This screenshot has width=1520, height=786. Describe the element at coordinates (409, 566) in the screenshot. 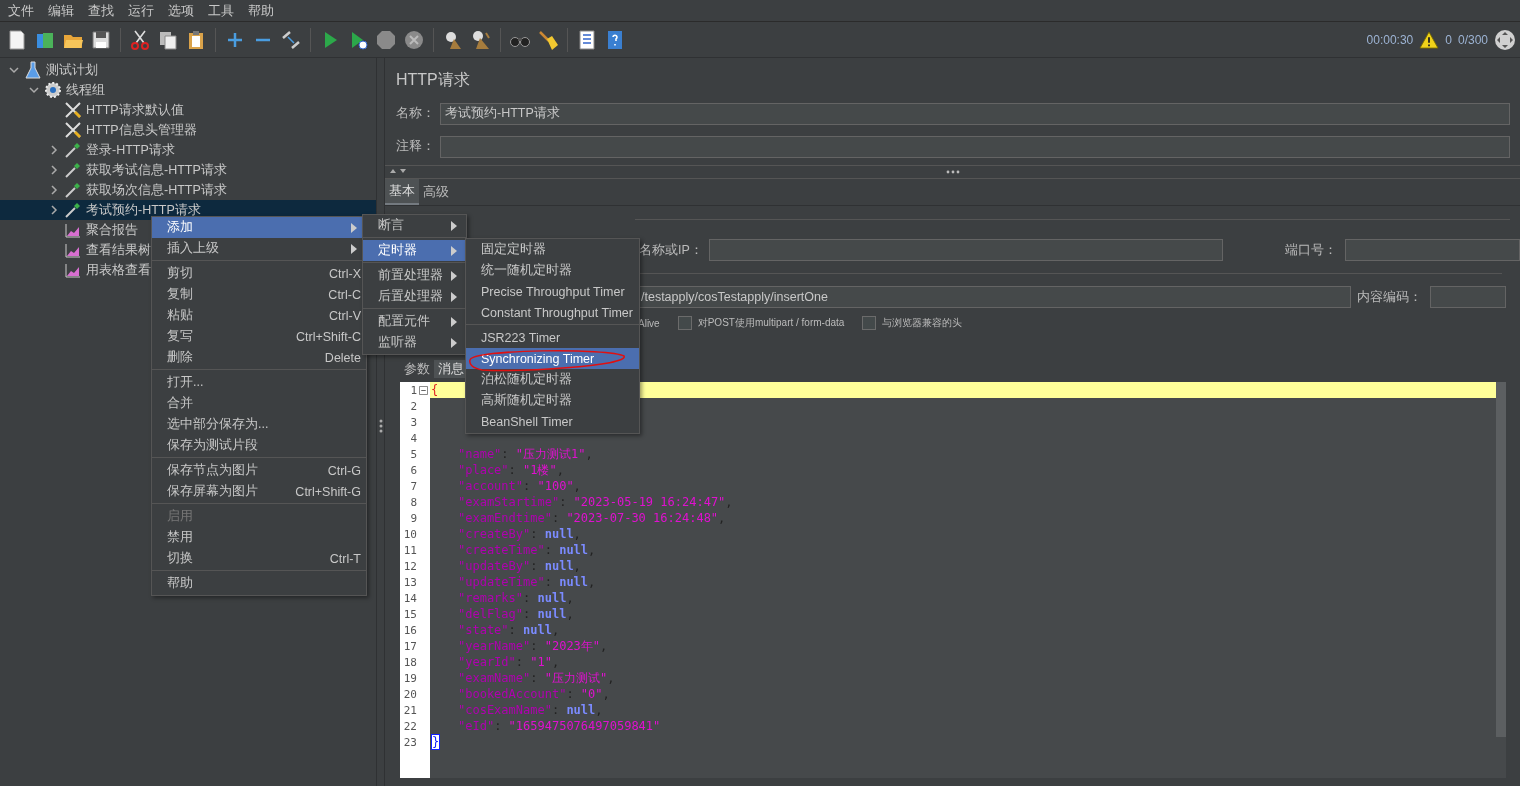

I see `line-number: 12` at that location.